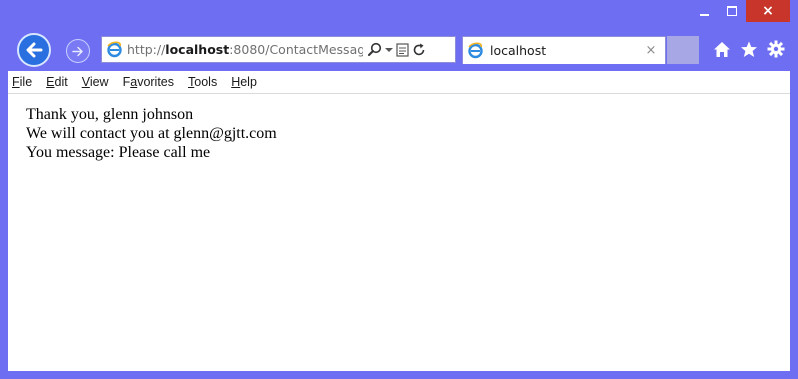 This screenshot has height=379, width=798. What do you see at coordinates (110, 114) in the screenshot?
I see `thank-you-text: Thank you, glenn johnson` at bounding box center [110, 114].